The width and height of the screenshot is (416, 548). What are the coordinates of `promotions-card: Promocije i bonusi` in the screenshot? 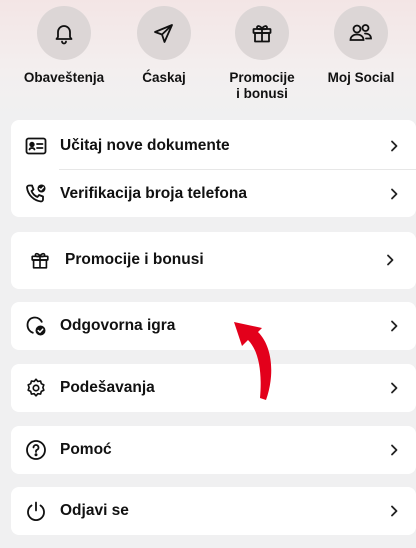 It's located at (213, 260).